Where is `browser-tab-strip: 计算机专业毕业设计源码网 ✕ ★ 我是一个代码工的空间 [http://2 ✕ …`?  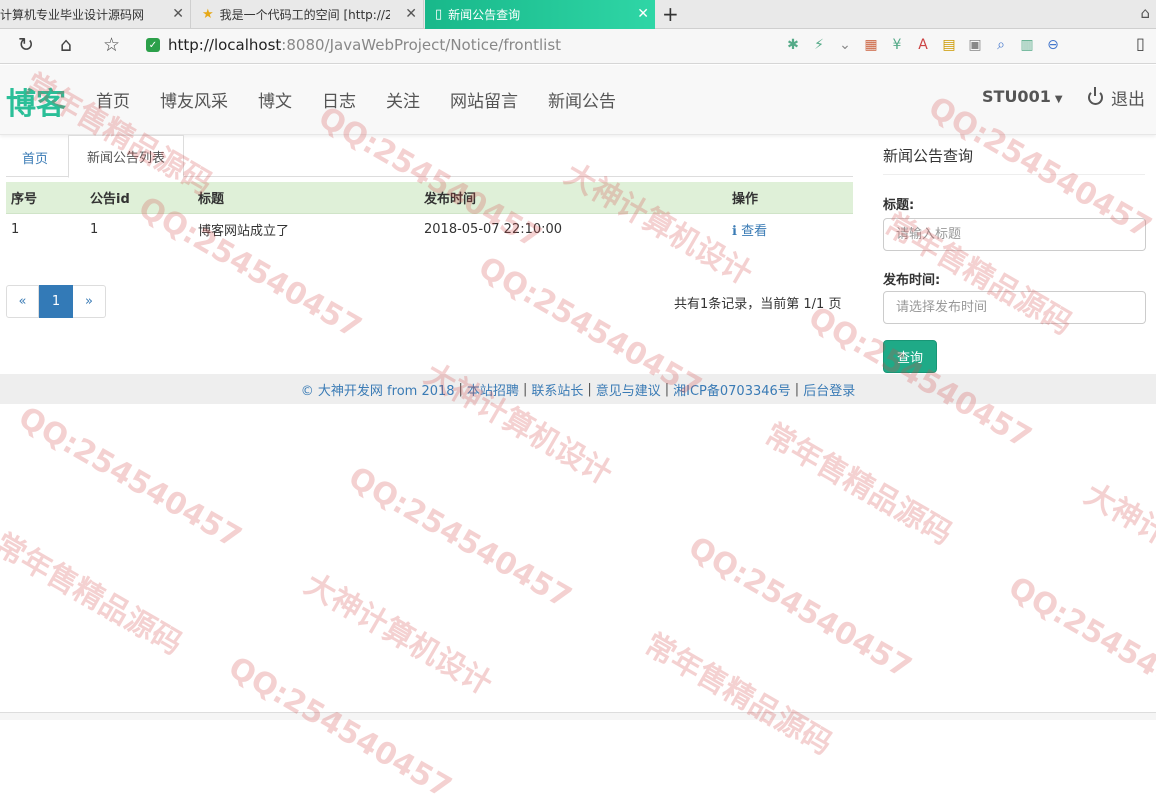 browser-tab-strip: 计算机专业毕业设计源码网 ✕ ★ 我是一个代码工的空间 [http://2 ✕ … is located at coordinates (578, 14).